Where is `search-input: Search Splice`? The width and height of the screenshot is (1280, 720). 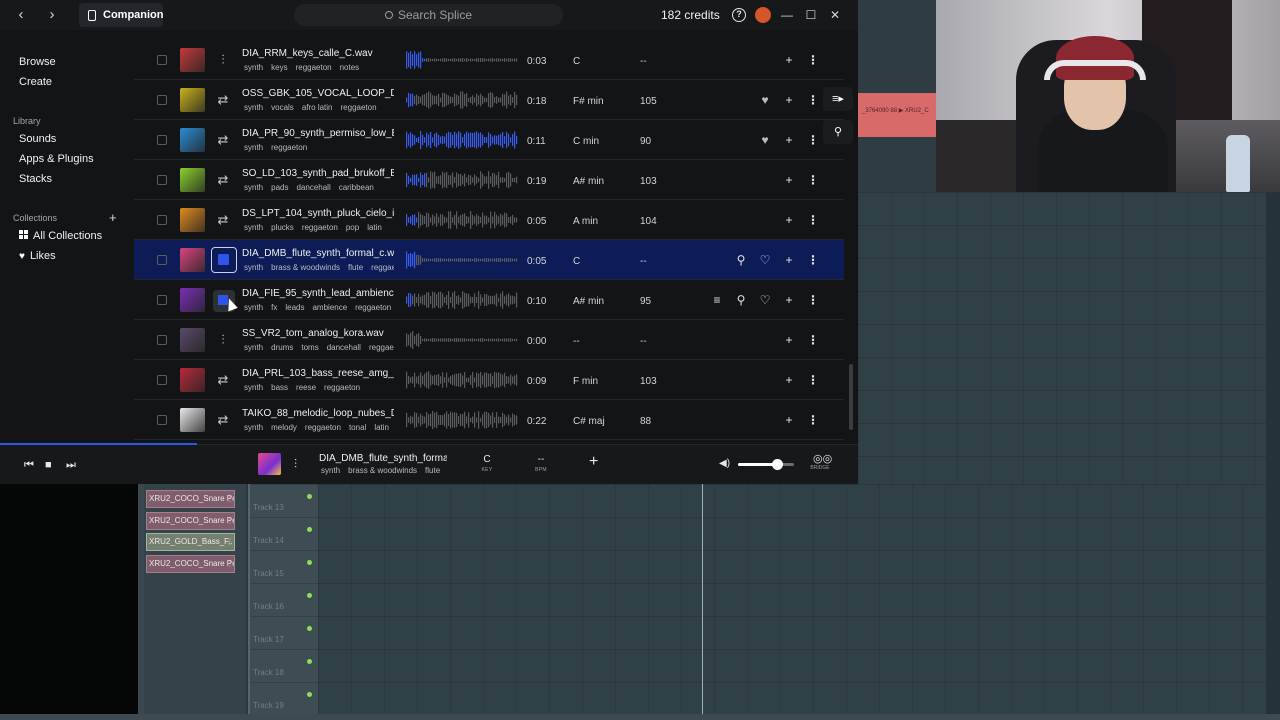
search-input: Search Splice is located at coordinates (428, 15).